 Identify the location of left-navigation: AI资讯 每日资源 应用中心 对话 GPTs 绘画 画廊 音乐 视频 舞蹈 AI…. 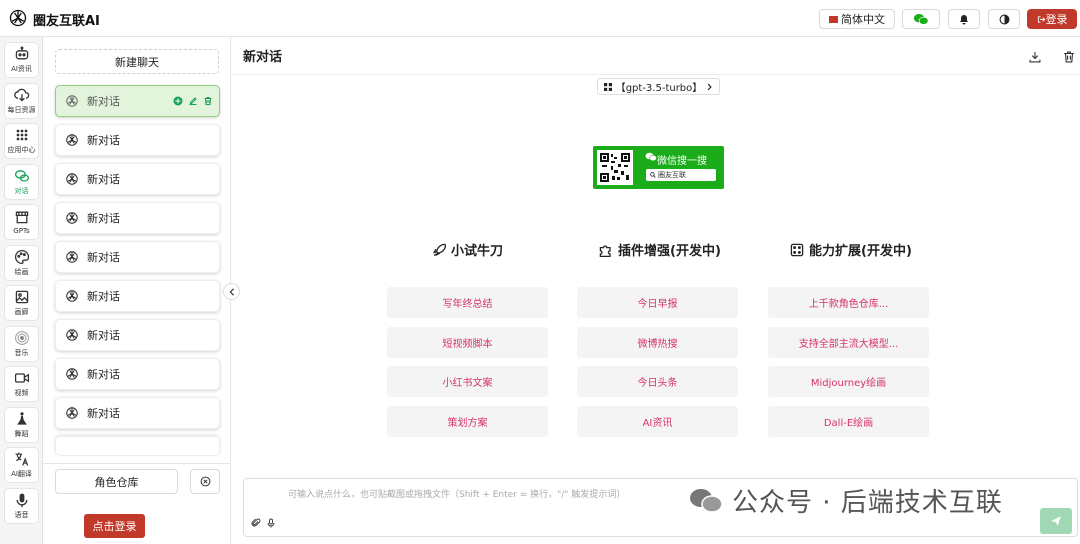
(21, 290).